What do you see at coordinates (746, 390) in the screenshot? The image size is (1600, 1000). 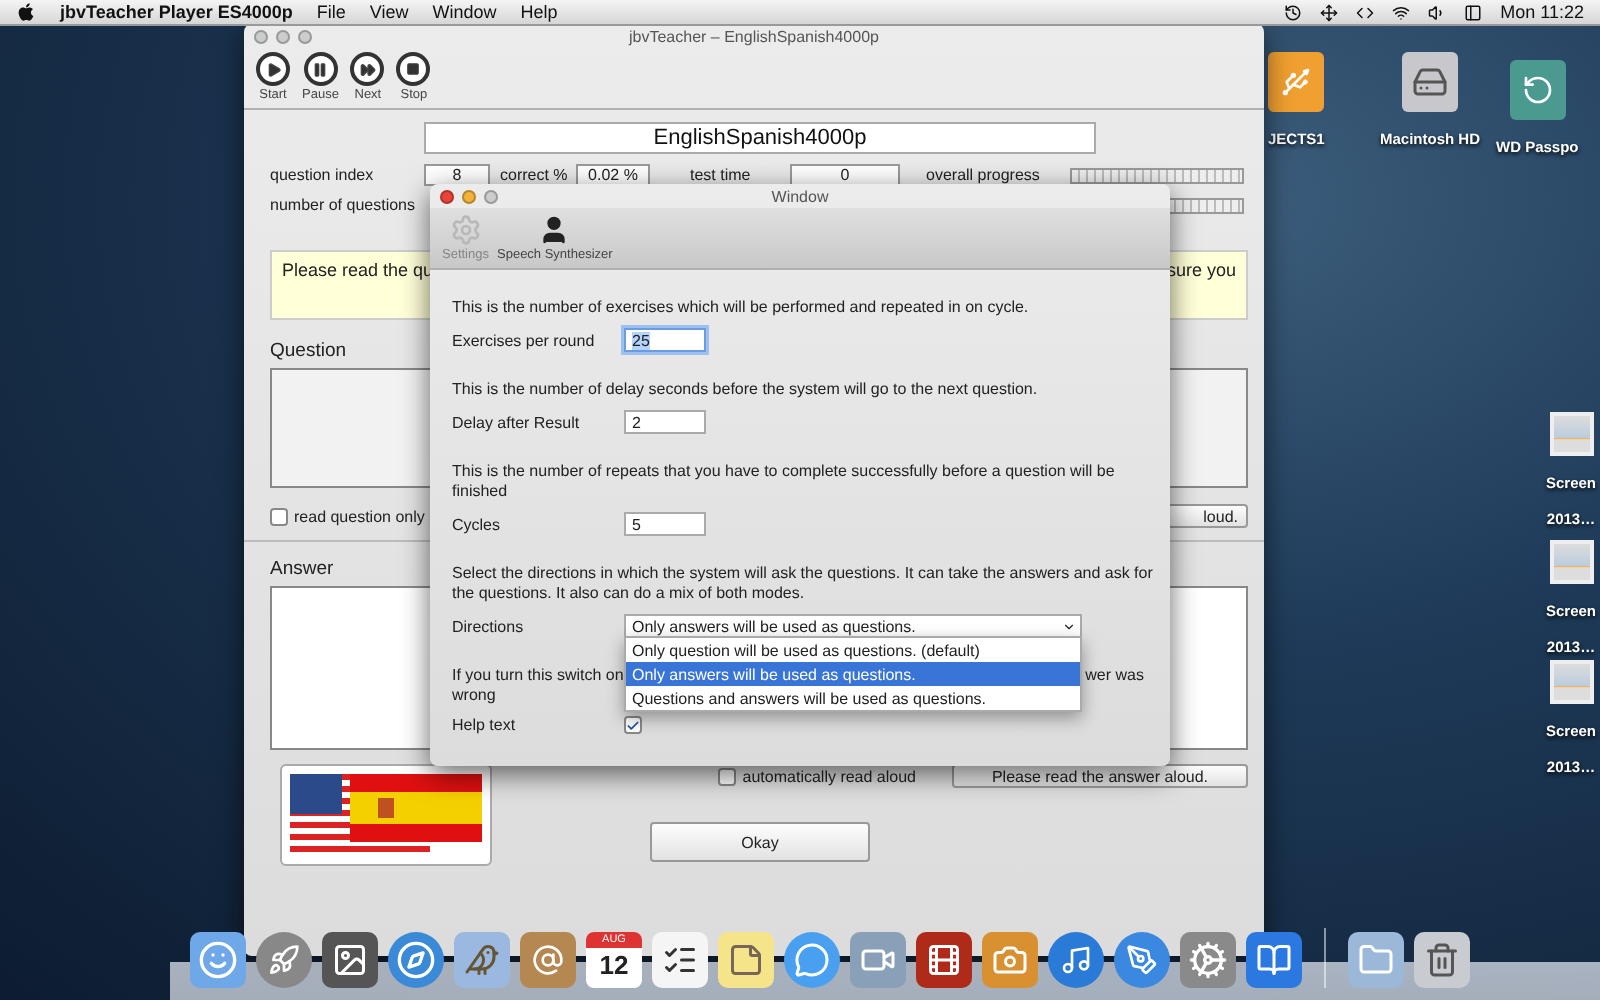 I see `description-text: This is the number of delay seconds before the system will go to the next question.` at bounding box center [746, 390].